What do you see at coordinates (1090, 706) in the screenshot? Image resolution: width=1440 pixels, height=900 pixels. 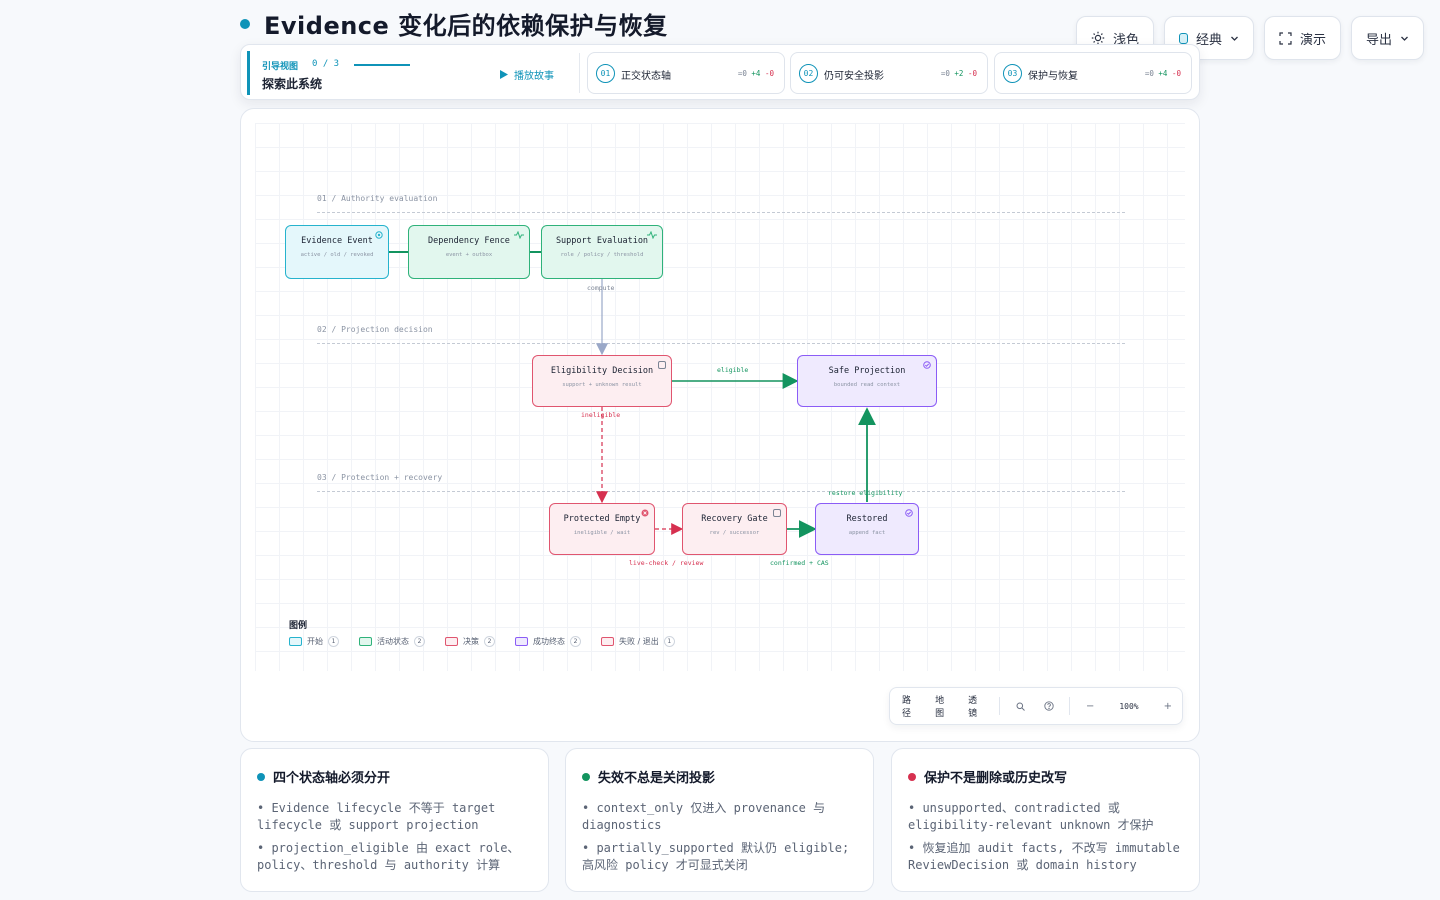 I see `zoom-out-button: −` at bounding box center [1090, 706].